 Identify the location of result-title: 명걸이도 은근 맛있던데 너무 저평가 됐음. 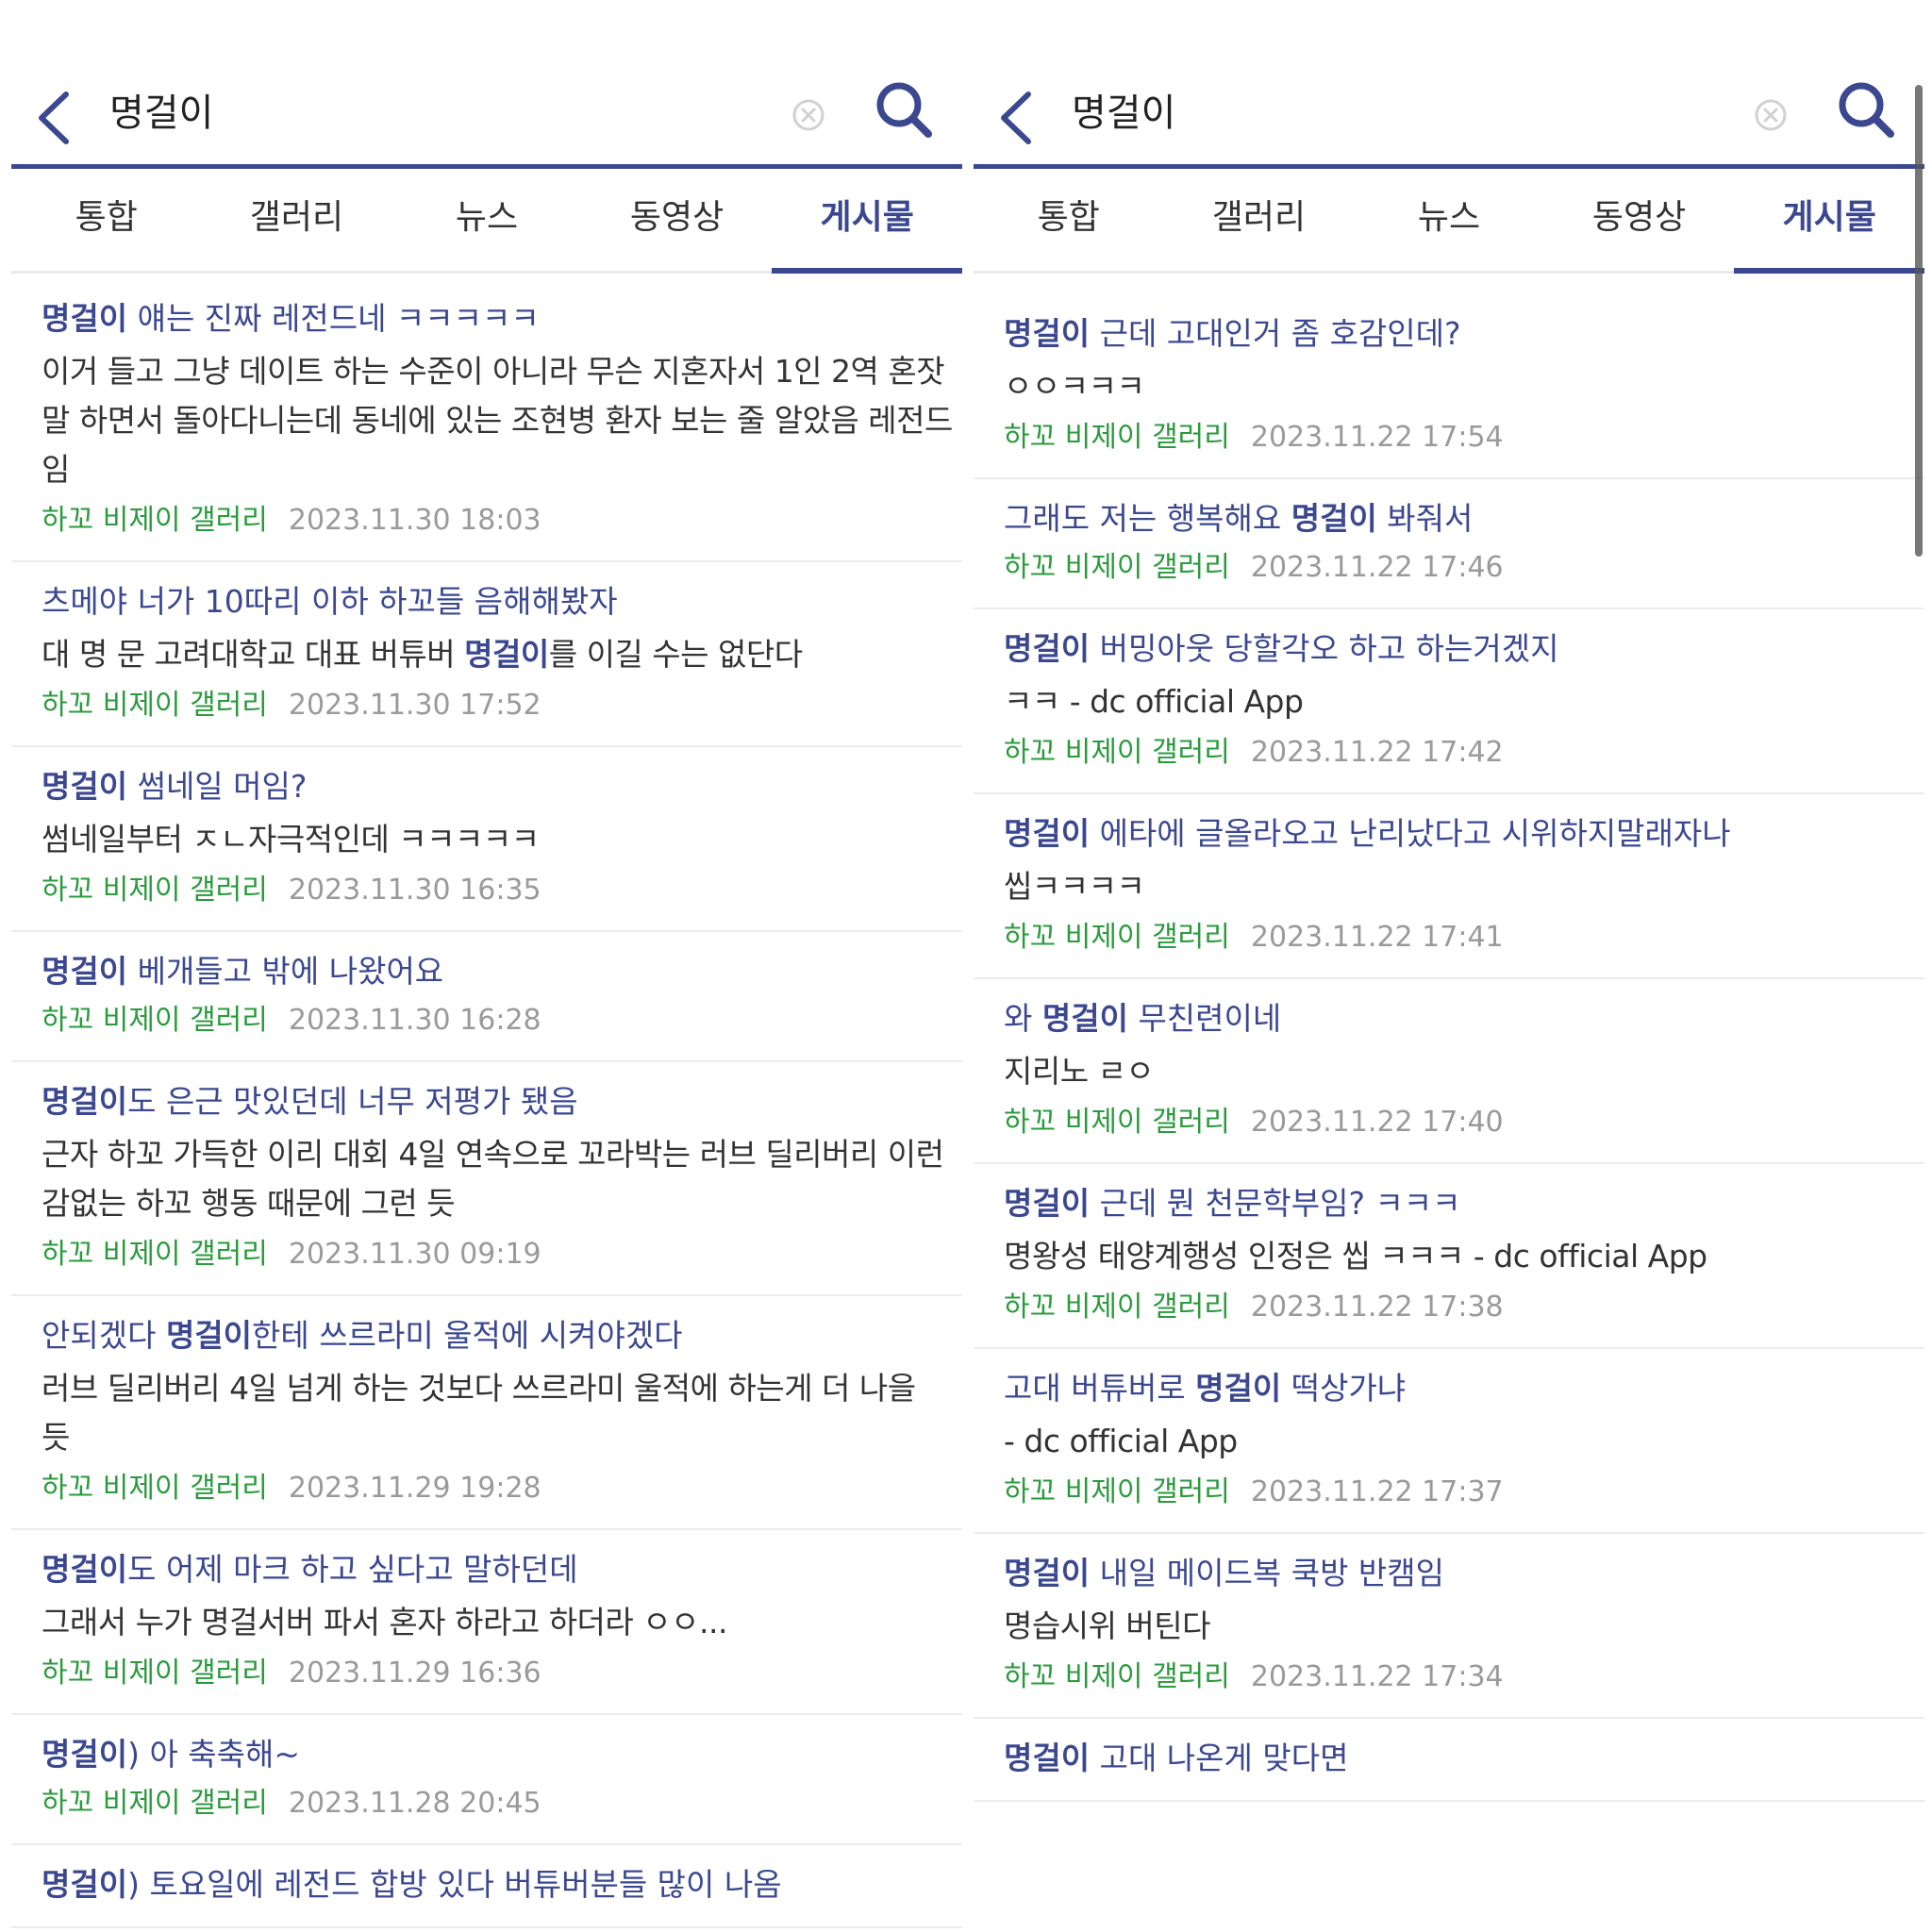
(497, 1101).